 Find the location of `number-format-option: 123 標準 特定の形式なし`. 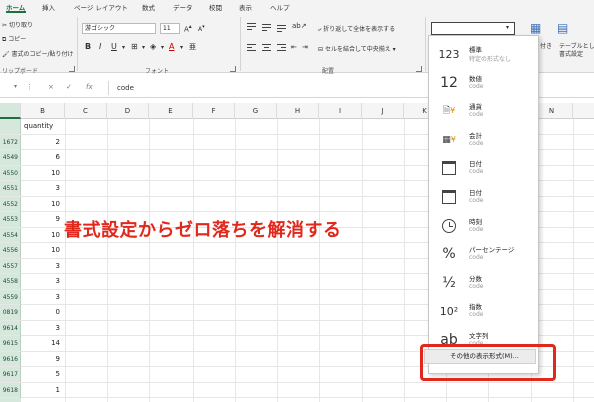

number-format-option: 123 標準 特定の形式なし is located at coordinates (483, 54).